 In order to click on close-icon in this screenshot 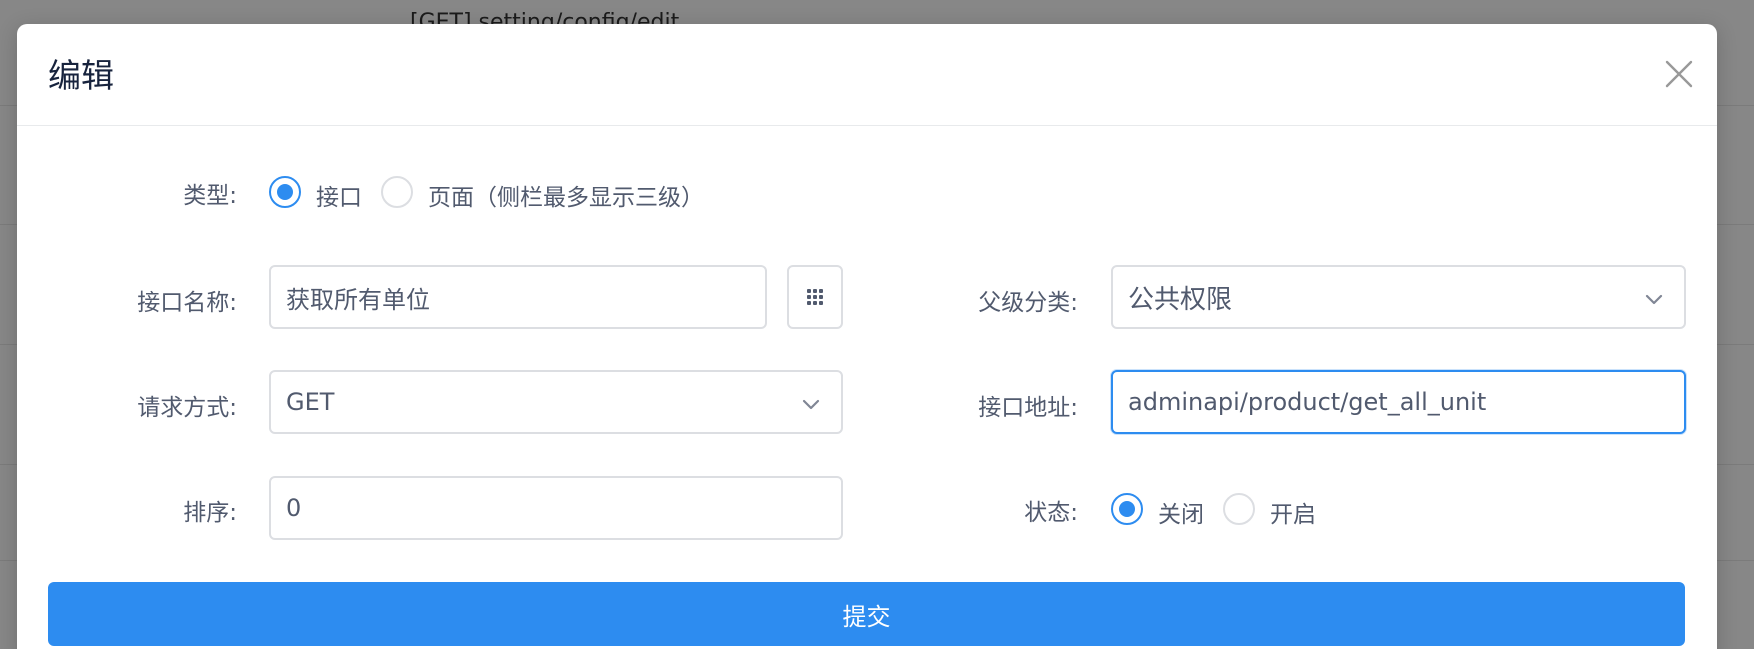, I will do `click(1679, 74)`.